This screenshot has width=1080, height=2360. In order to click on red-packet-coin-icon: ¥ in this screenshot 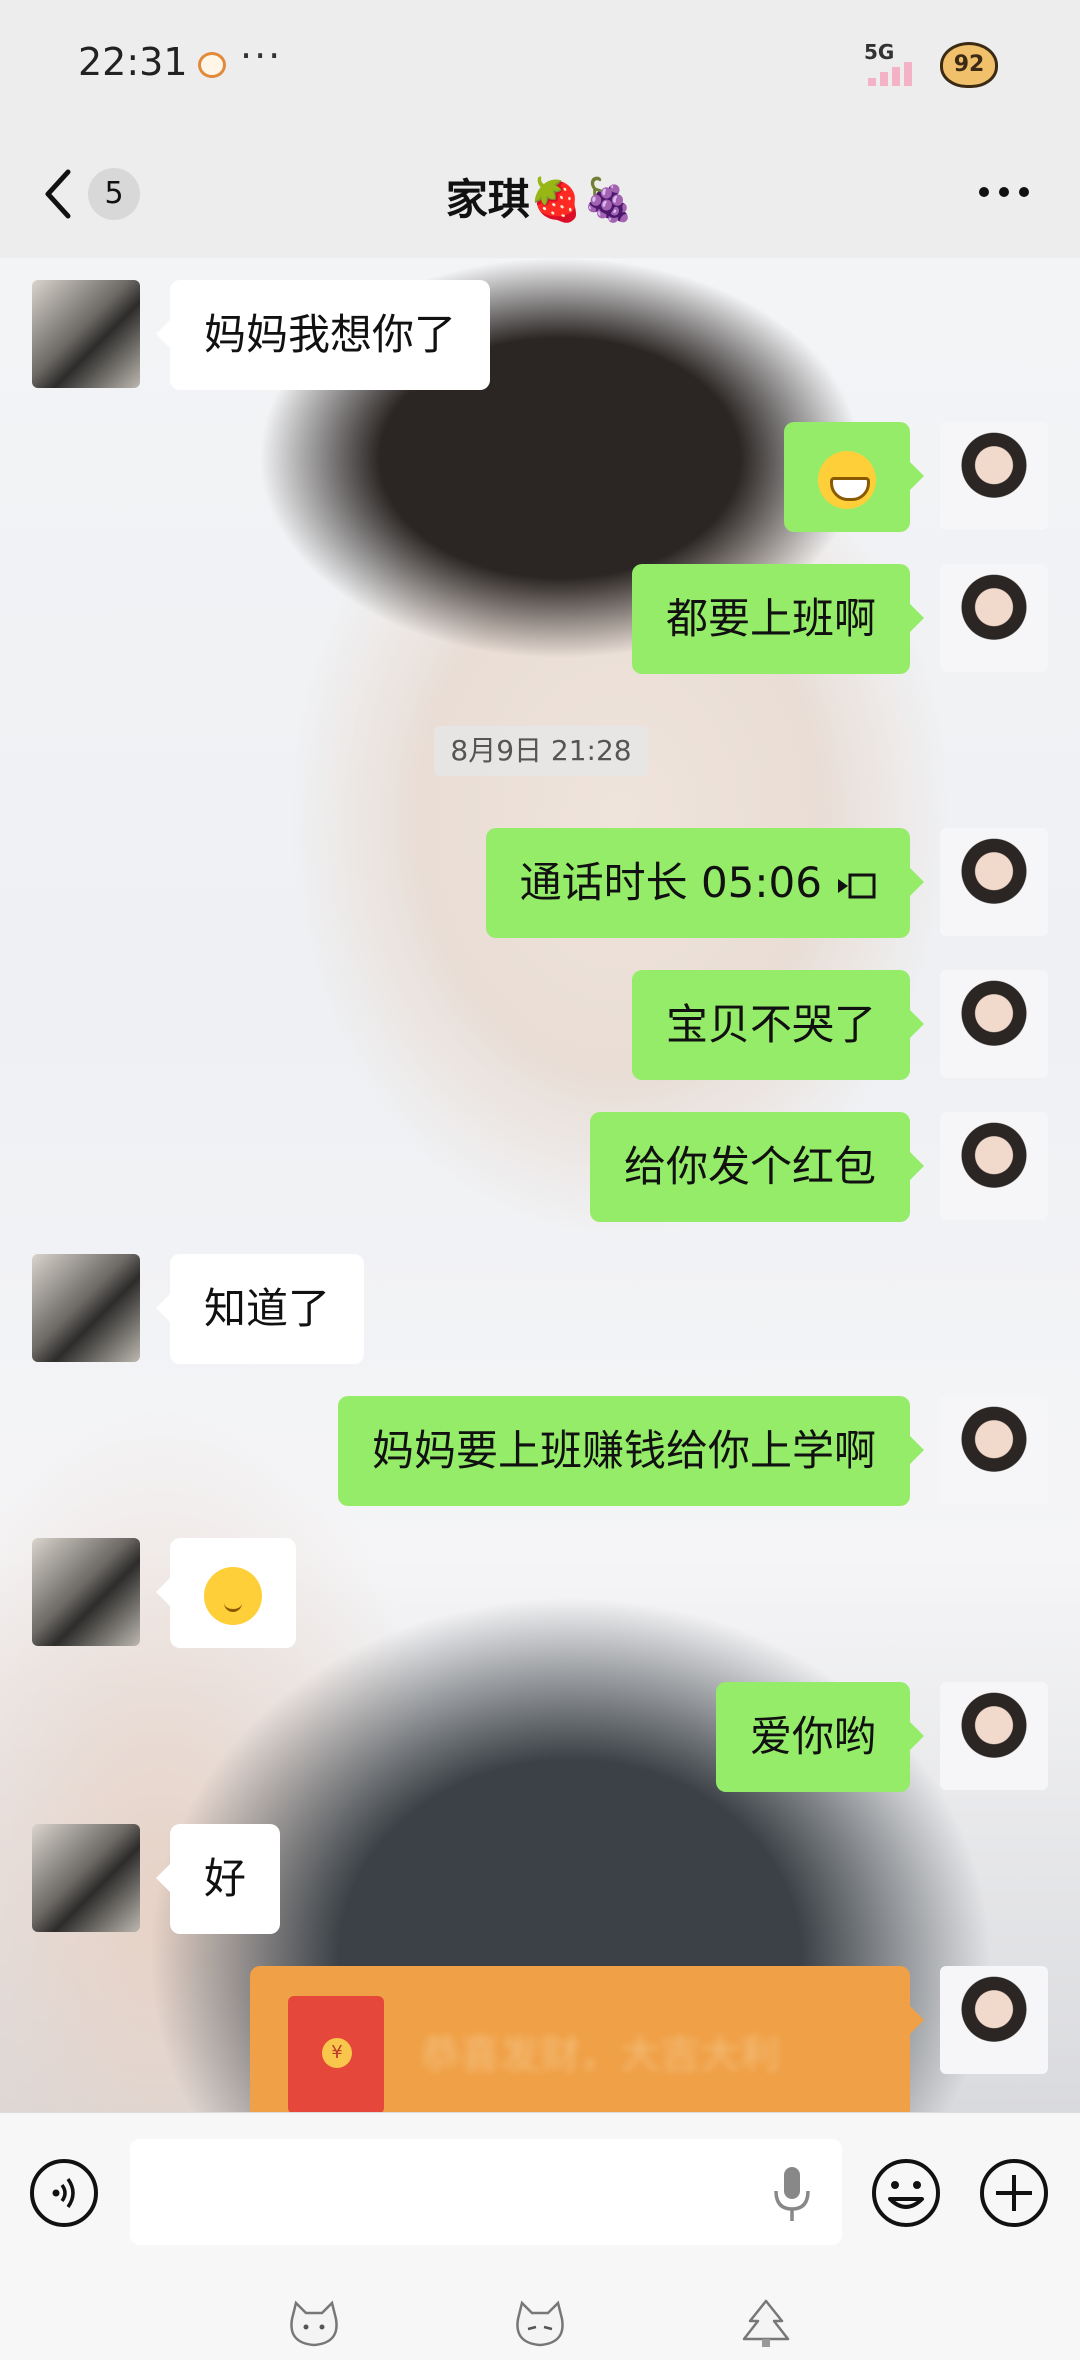, I will do `click(337, 2053)`.